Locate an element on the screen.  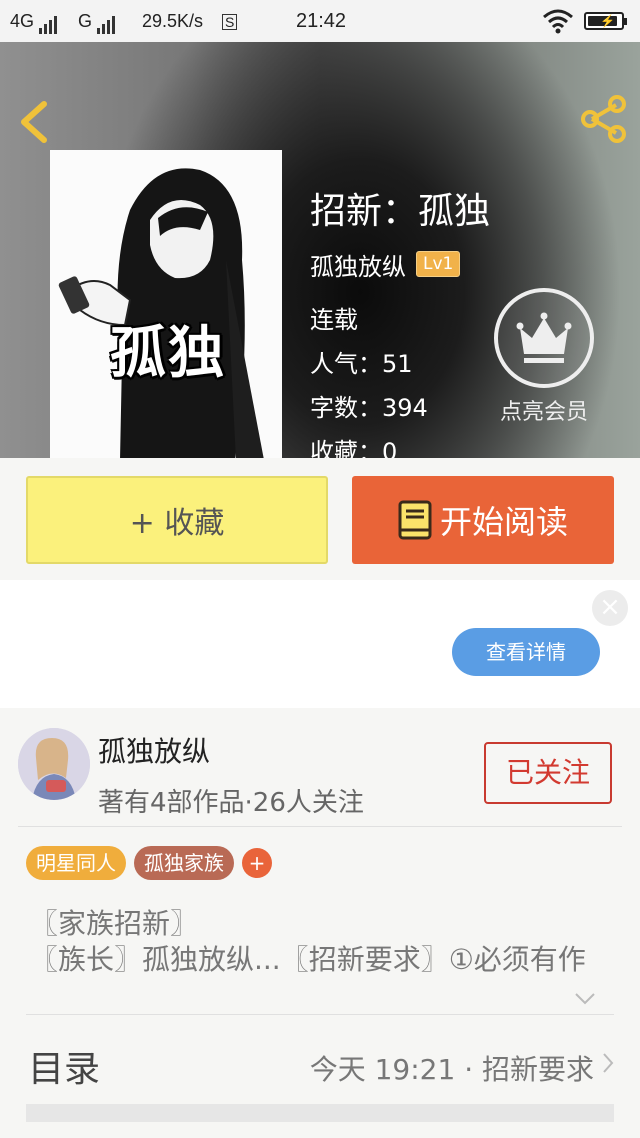
avatar is located at coordinates (54, 764).